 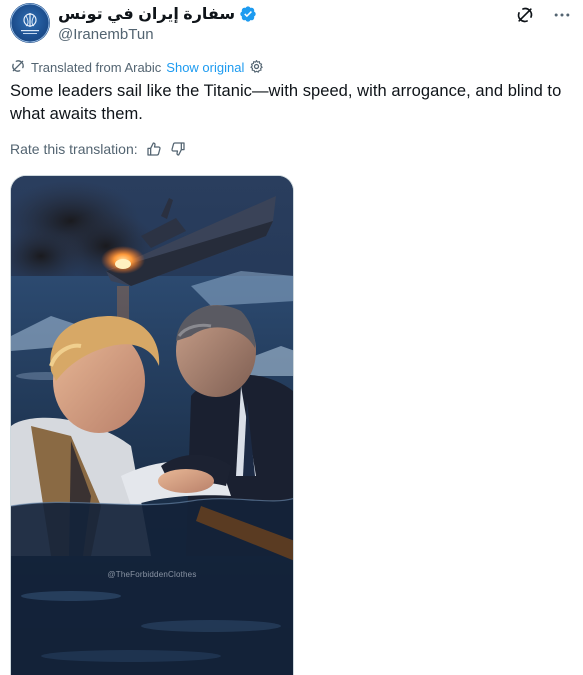 What do you see at coordinates (152, 574) in the screenshot?
I see `media-watermark: @TheForbiddenClothes` at bounding box center [152, 574].